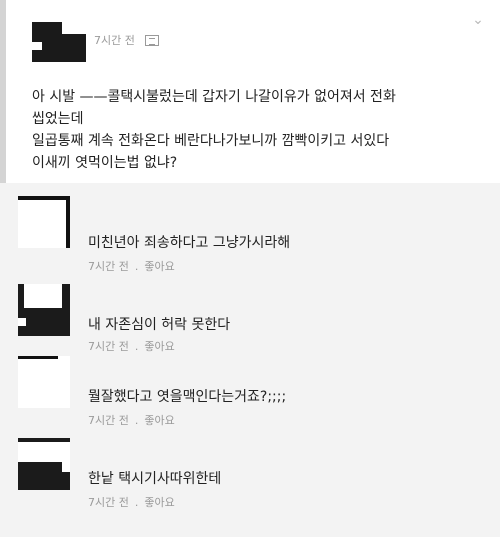  What do you see at coordinates (478, 20) in the screenshot?
I see `chevron-down-icon: ⌄` at bounding box center [478, 20].